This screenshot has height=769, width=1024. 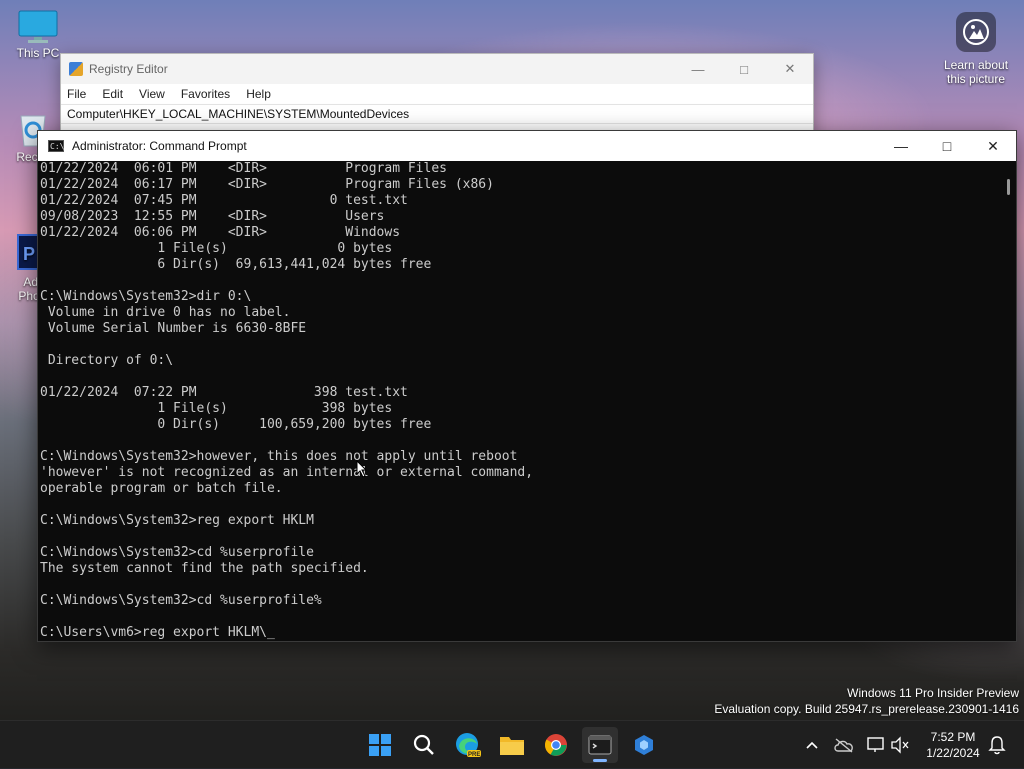 I want to click on notifications-button, so click(x=997, y=745).